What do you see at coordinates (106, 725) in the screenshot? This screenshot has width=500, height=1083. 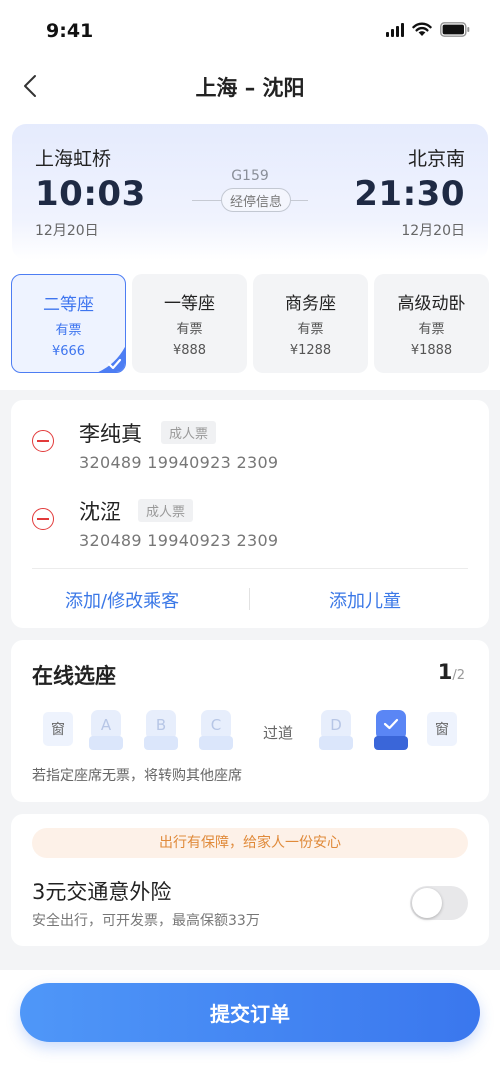 I see `seat-letter: A` at bounding box center [106, 725].